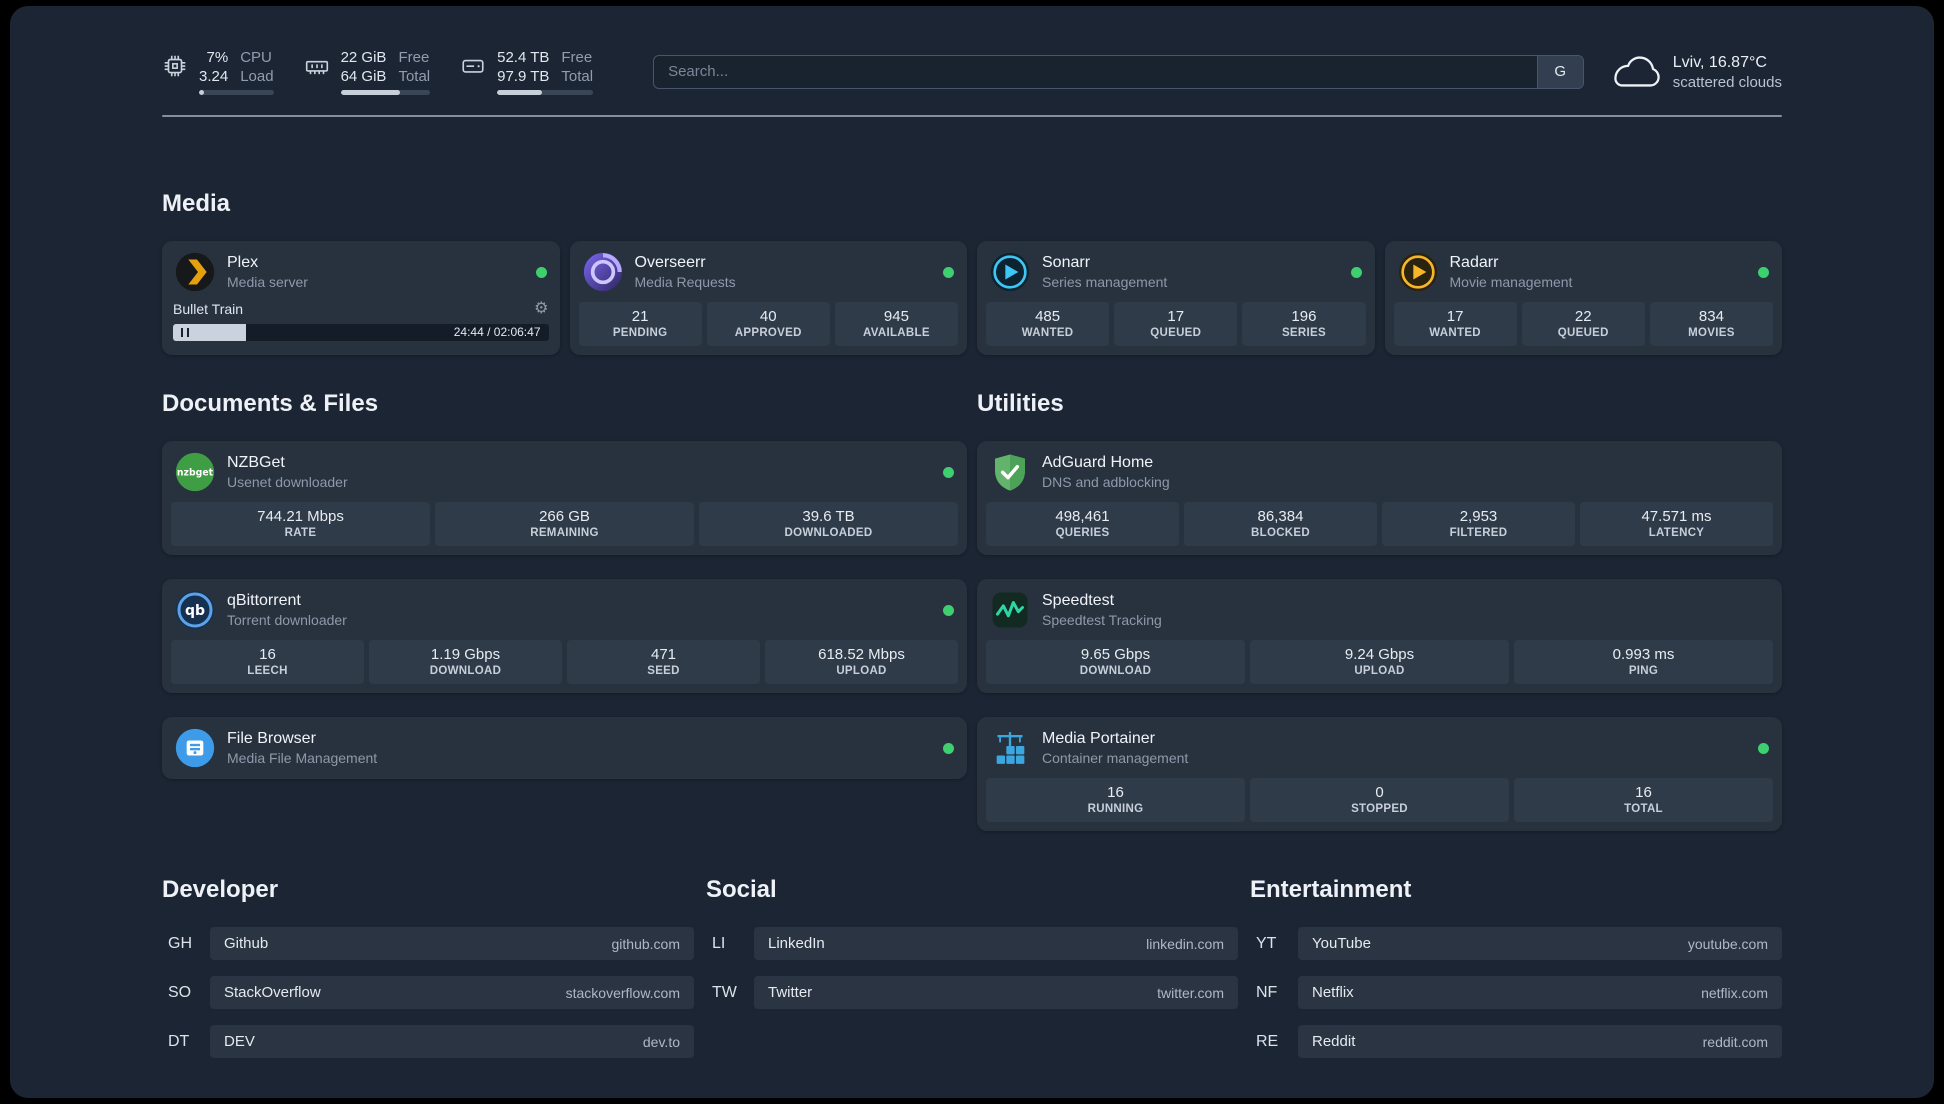 This screenshot has height=1104, width=1944. I want to click on stat-download: 1.19 Gbps DOWNLOAD, so click(465, 662).